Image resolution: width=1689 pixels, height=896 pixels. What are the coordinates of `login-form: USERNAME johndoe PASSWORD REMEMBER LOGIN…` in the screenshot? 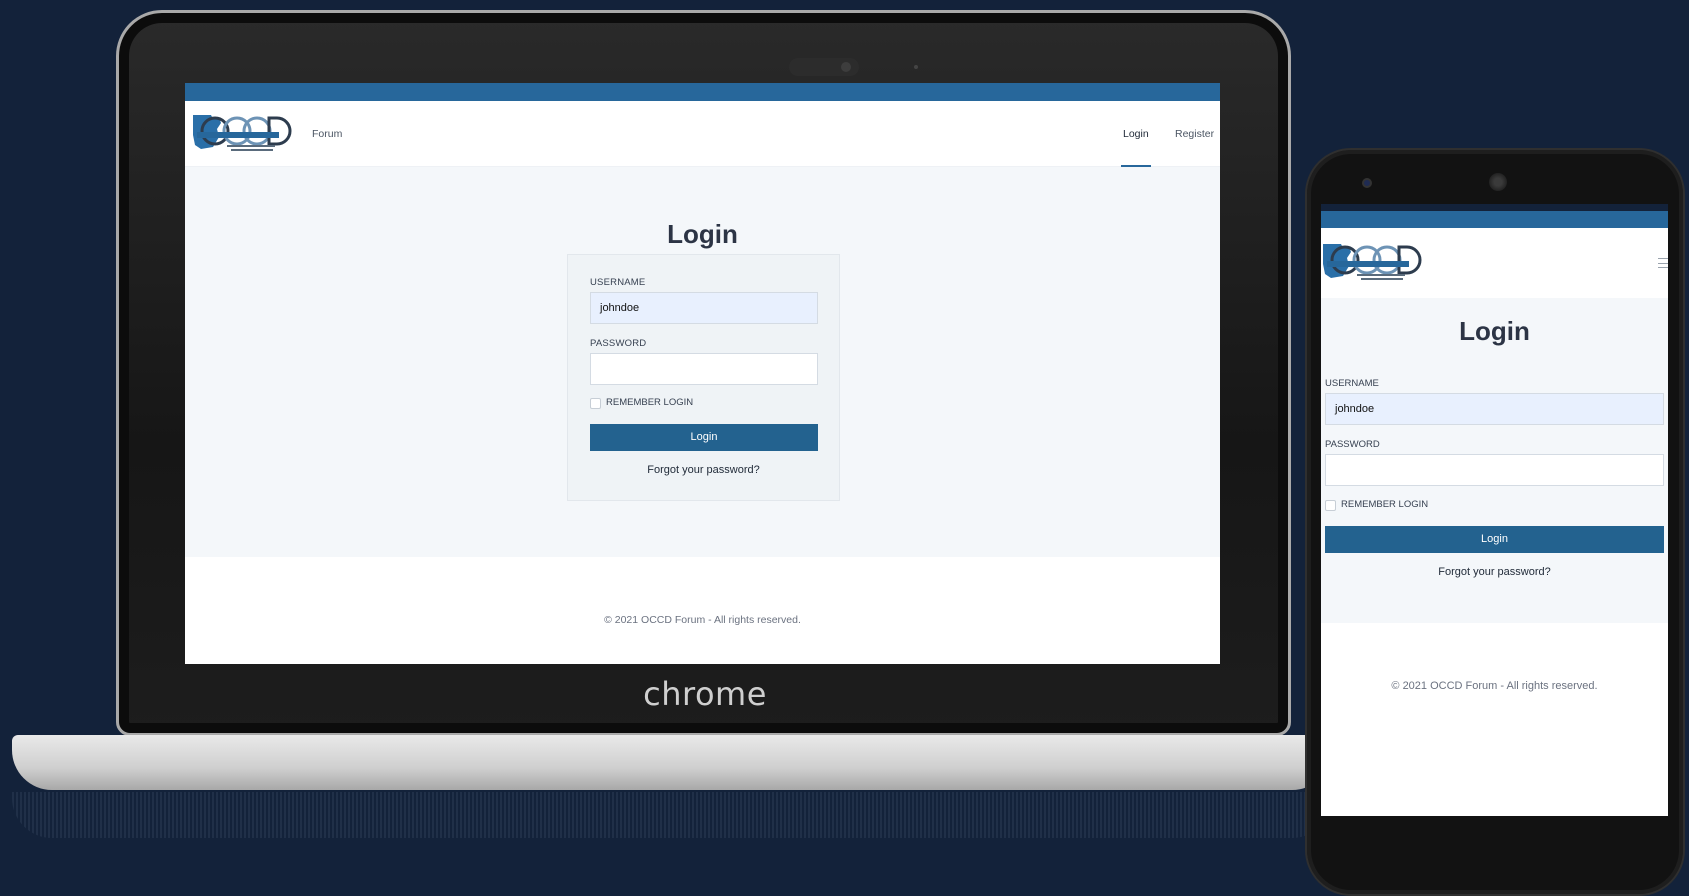 It's located at (703, 377).